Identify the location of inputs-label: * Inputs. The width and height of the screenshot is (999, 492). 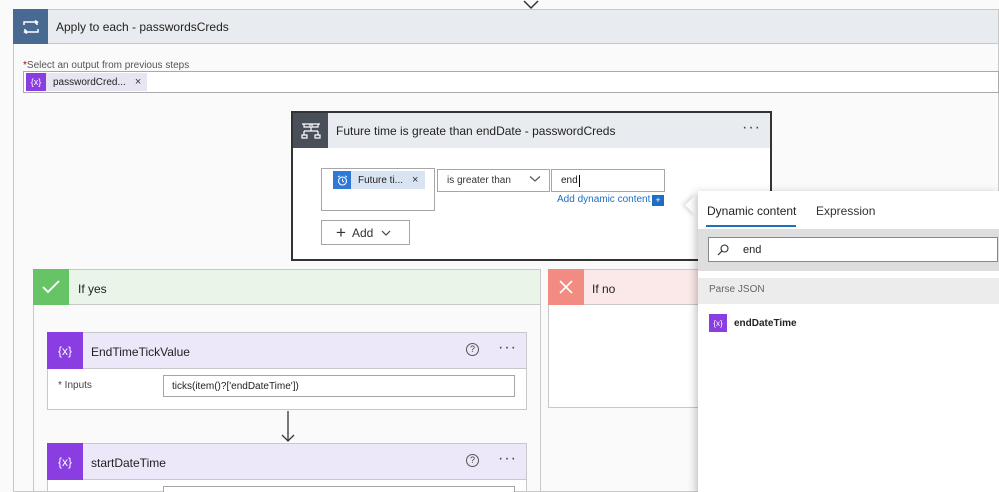
(75, 385).